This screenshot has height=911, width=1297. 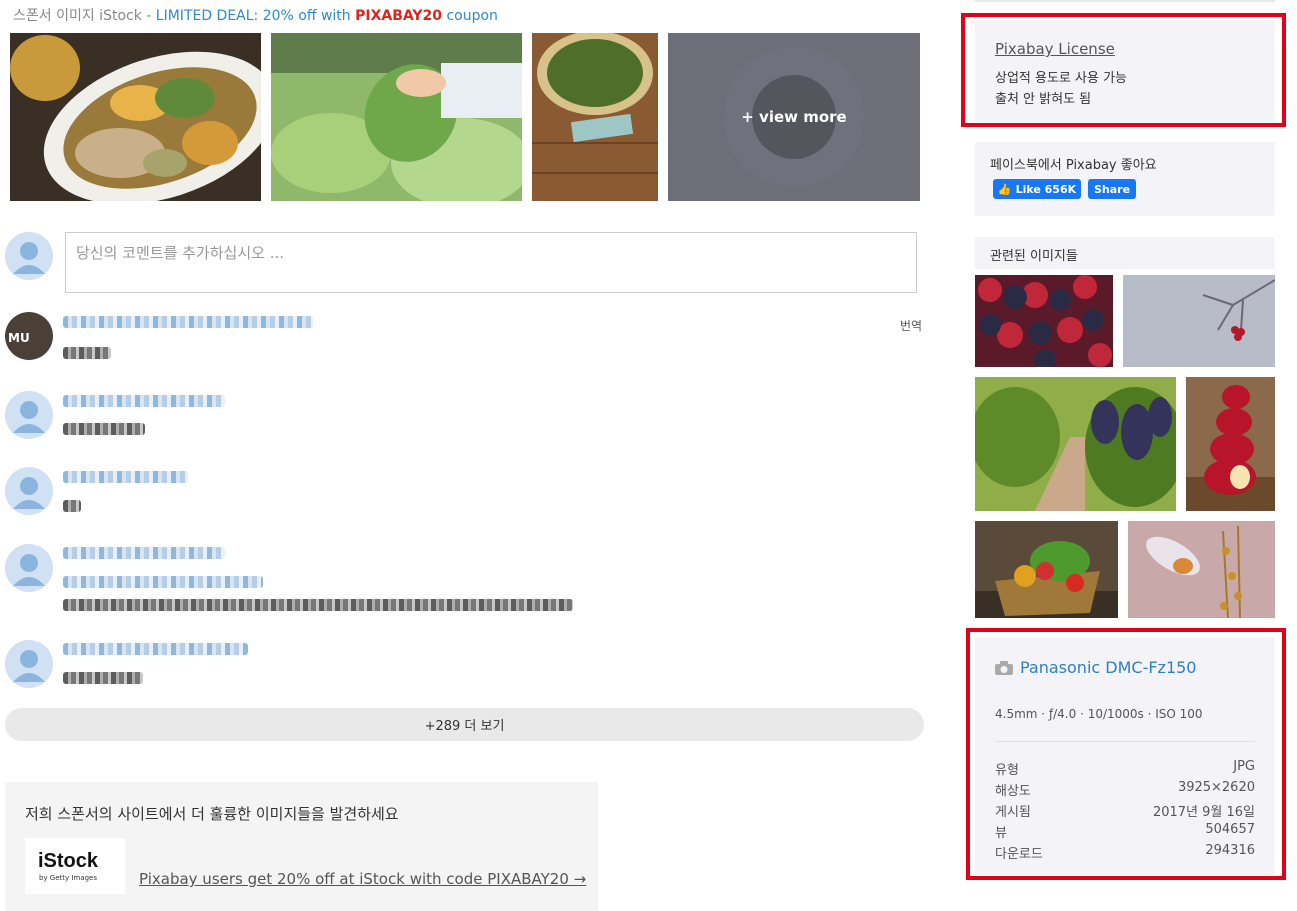 I want to click on related-image-berries, so click(x=1044, y=321).